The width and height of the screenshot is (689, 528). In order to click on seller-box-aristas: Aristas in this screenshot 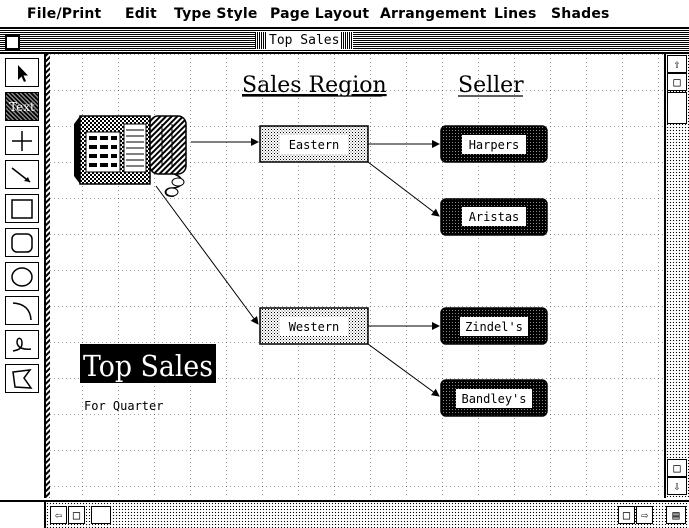, I will do `click(494, 217)`.